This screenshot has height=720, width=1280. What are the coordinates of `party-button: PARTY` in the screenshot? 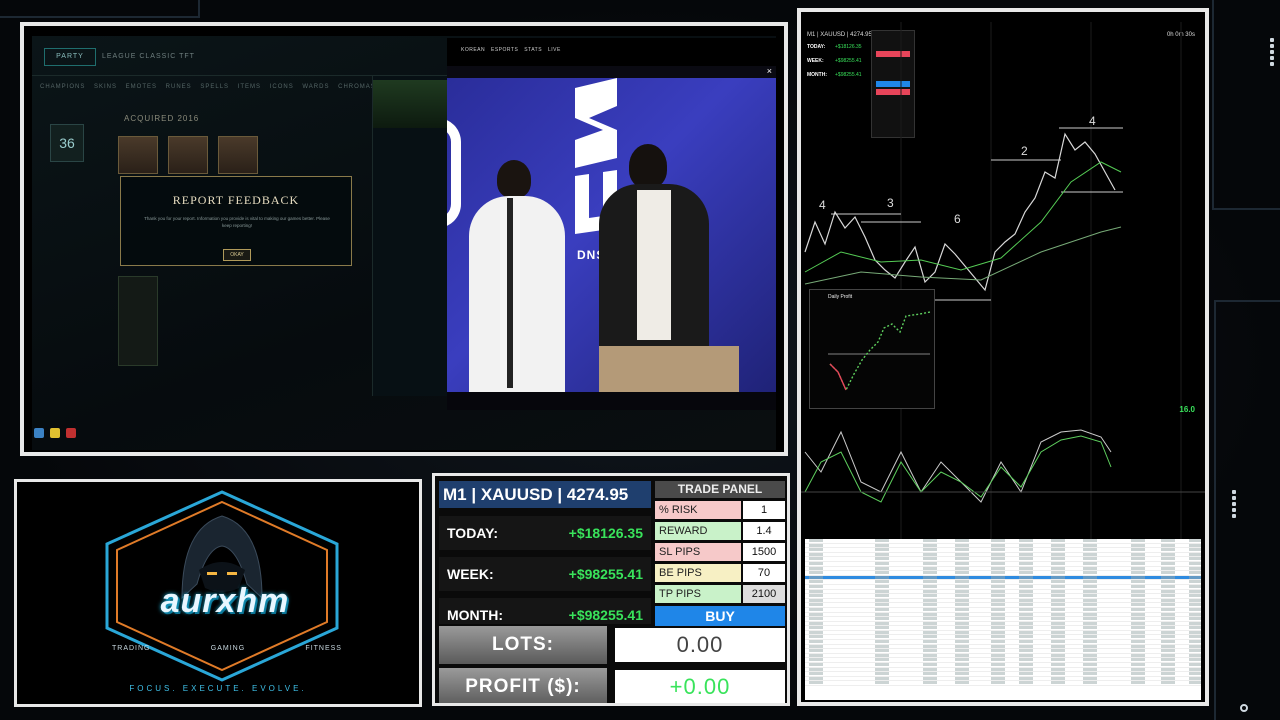 It's located at (70, 57).